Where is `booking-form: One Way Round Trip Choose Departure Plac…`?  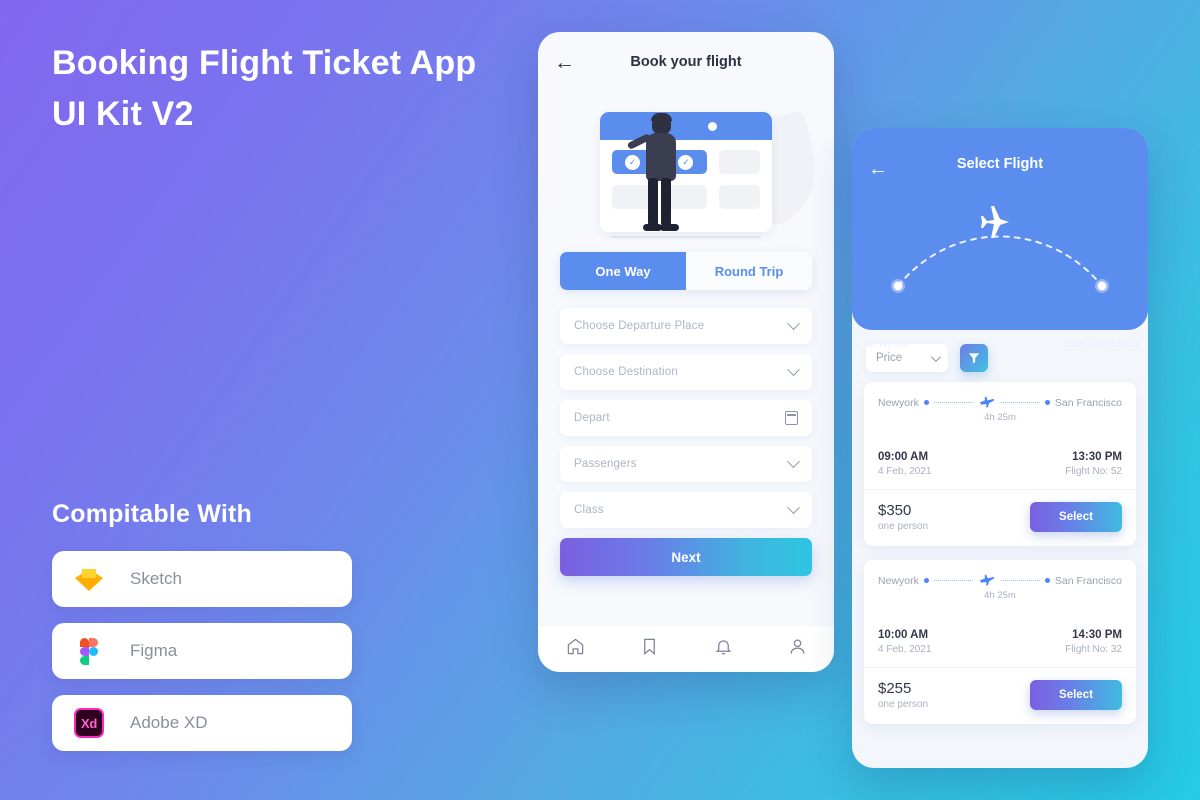
booking-form: One Way Round Trip Choose Departure Plac… is located at coordinates (686, 432).